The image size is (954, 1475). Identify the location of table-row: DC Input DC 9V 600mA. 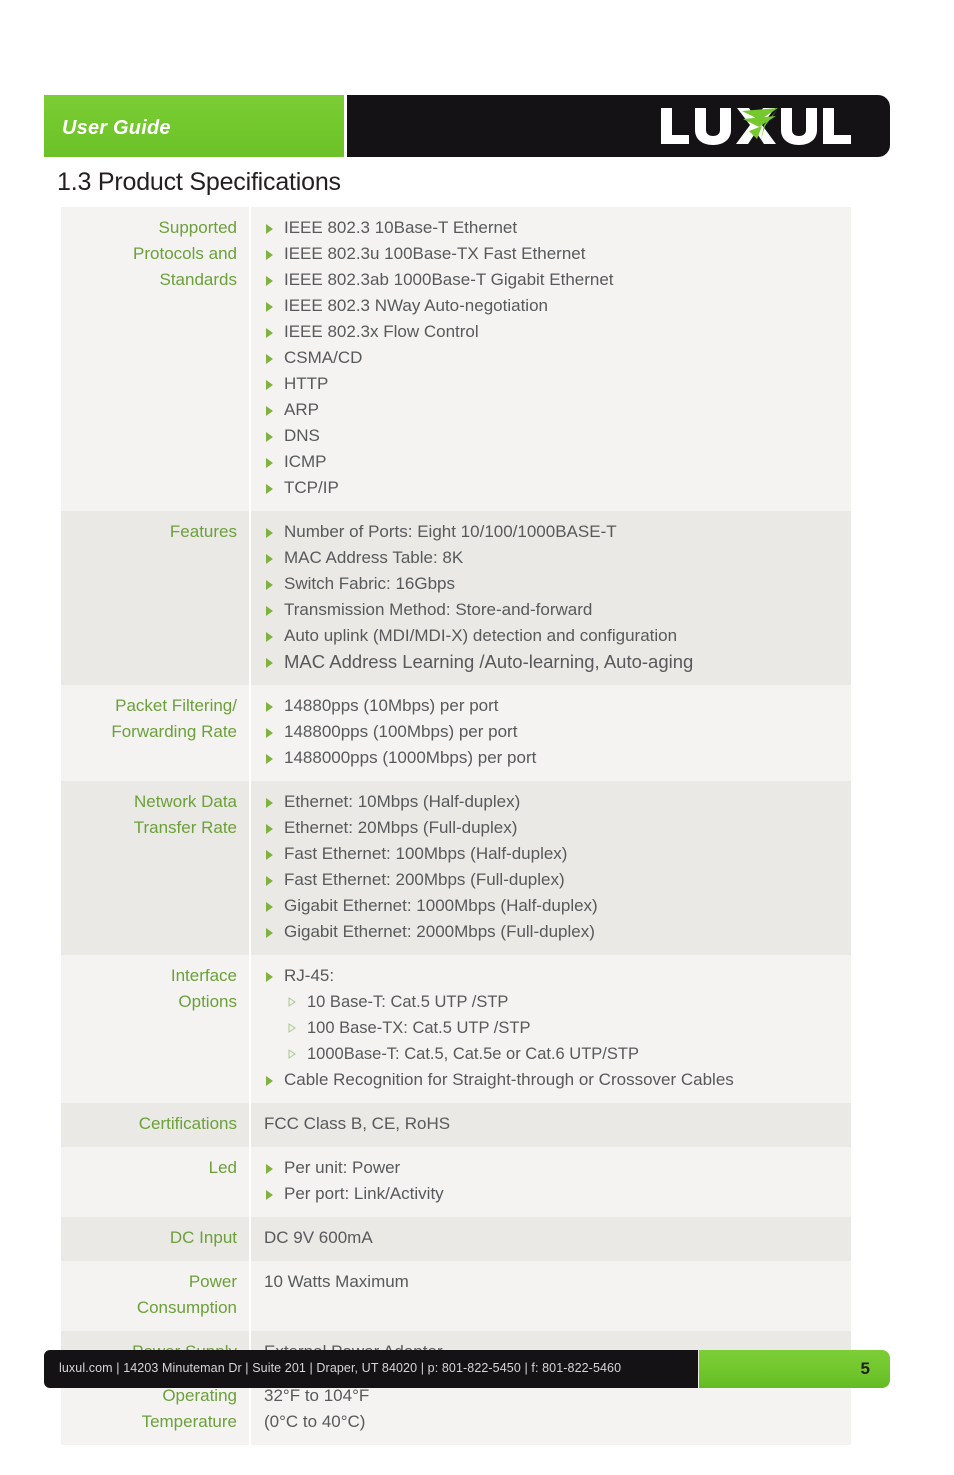
(456, 1239).